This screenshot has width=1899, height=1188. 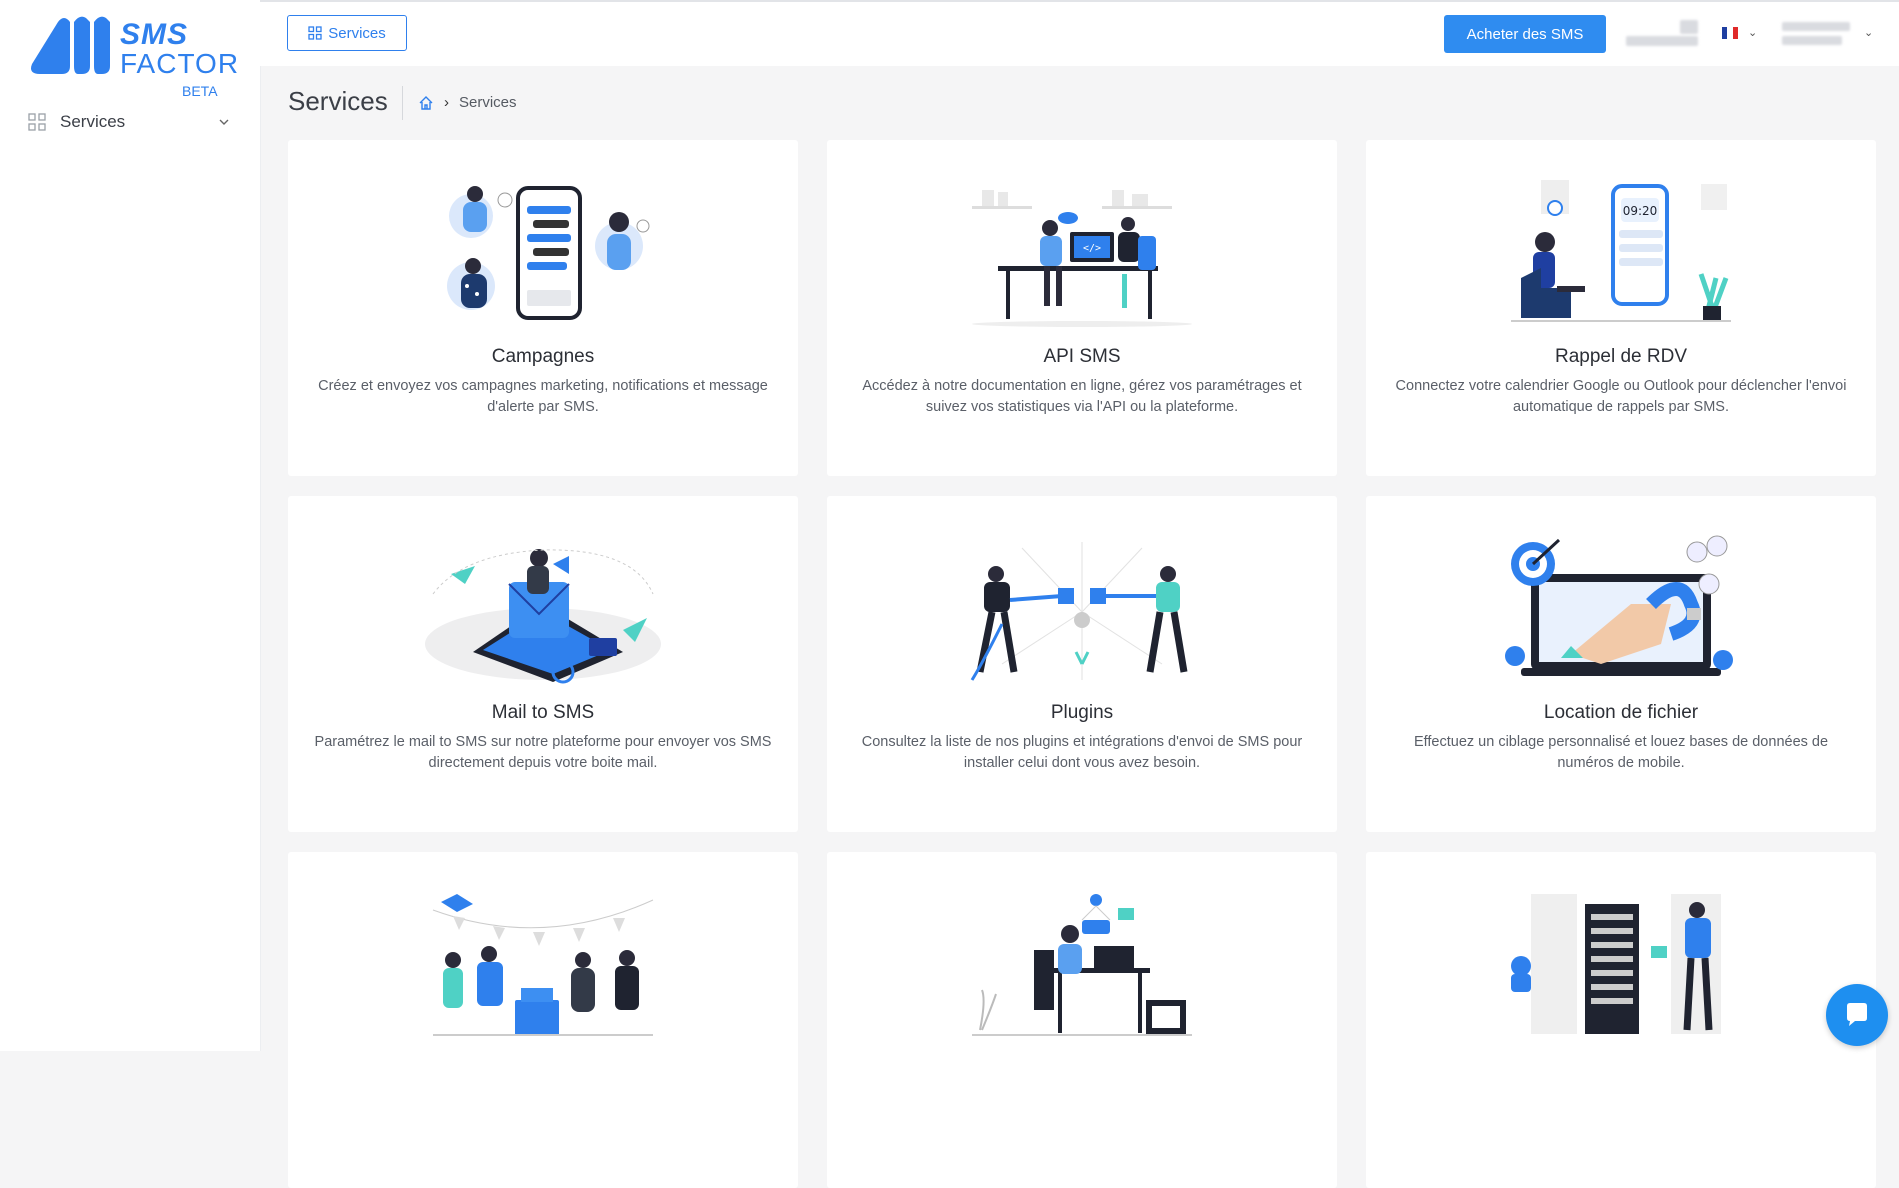 What do you see at coordinates (1730, 33) in the screenshot?
I see `language-flag-icon` at bounding box center [1730, 33].